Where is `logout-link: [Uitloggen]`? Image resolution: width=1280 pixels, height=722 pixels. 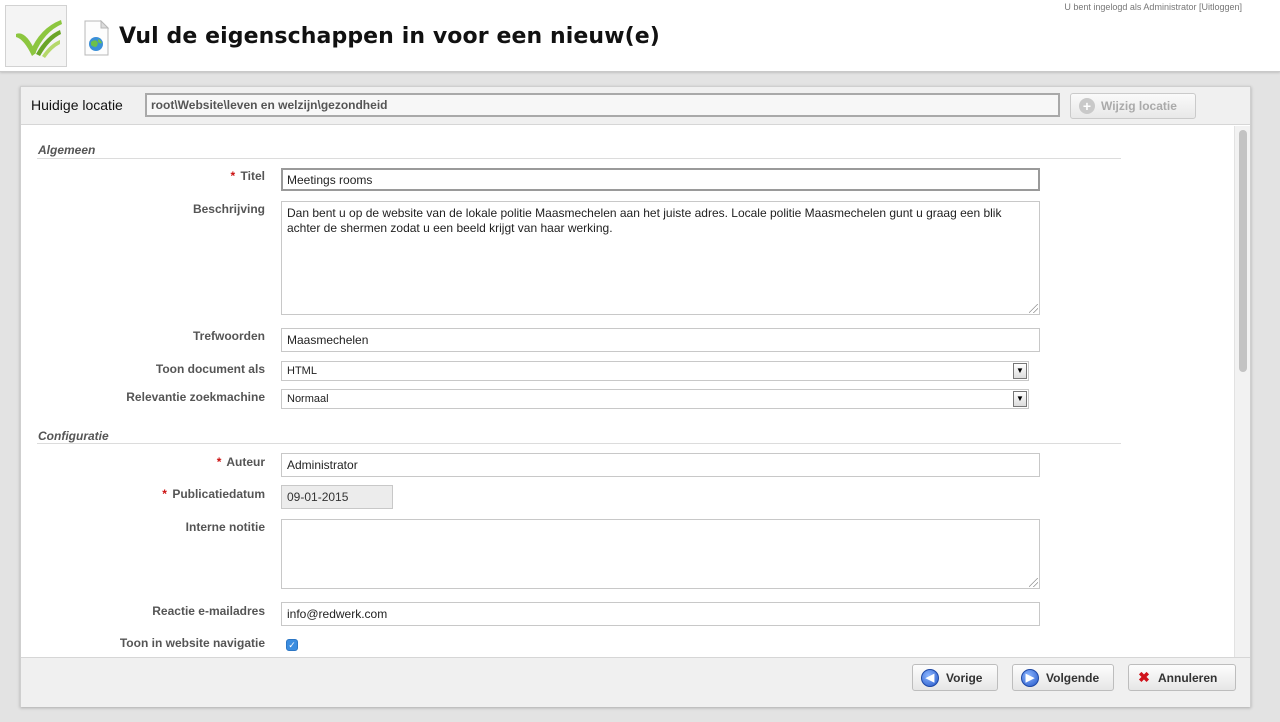
logout-link: [Uitloggen] is located at coordinates (1220, 7).